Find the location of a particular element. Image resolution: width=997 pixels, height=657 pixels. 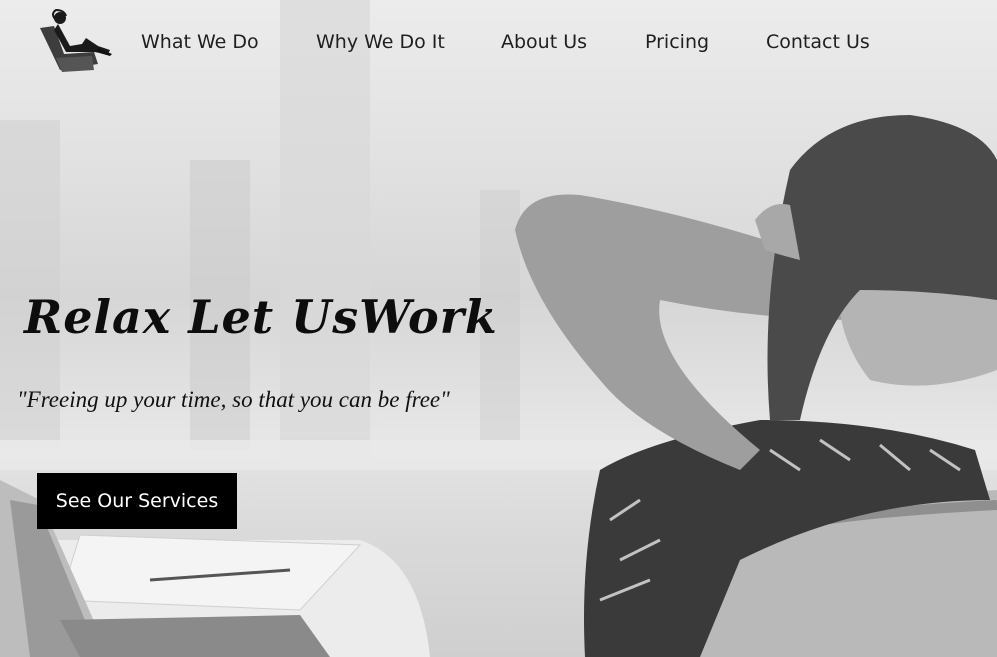

nav-link-pricing: Pricing is located at coordinates (677, 42).